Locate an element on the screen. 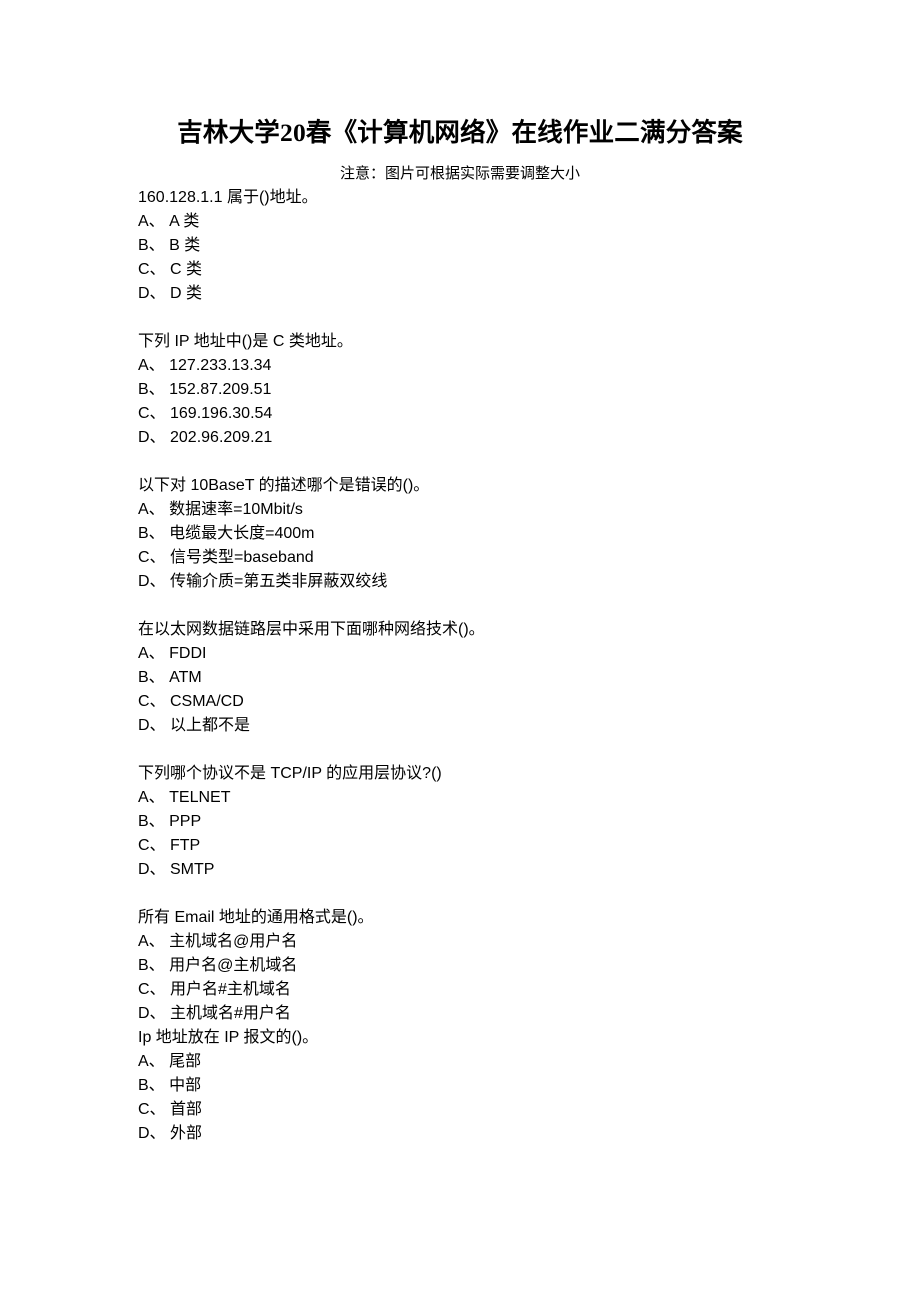 The width and height of the screenshot is (920, 1302). question-stem: 下列哪个协议不是 TCP/IP 的应用层协议?() is located at coordinates (290, 773).